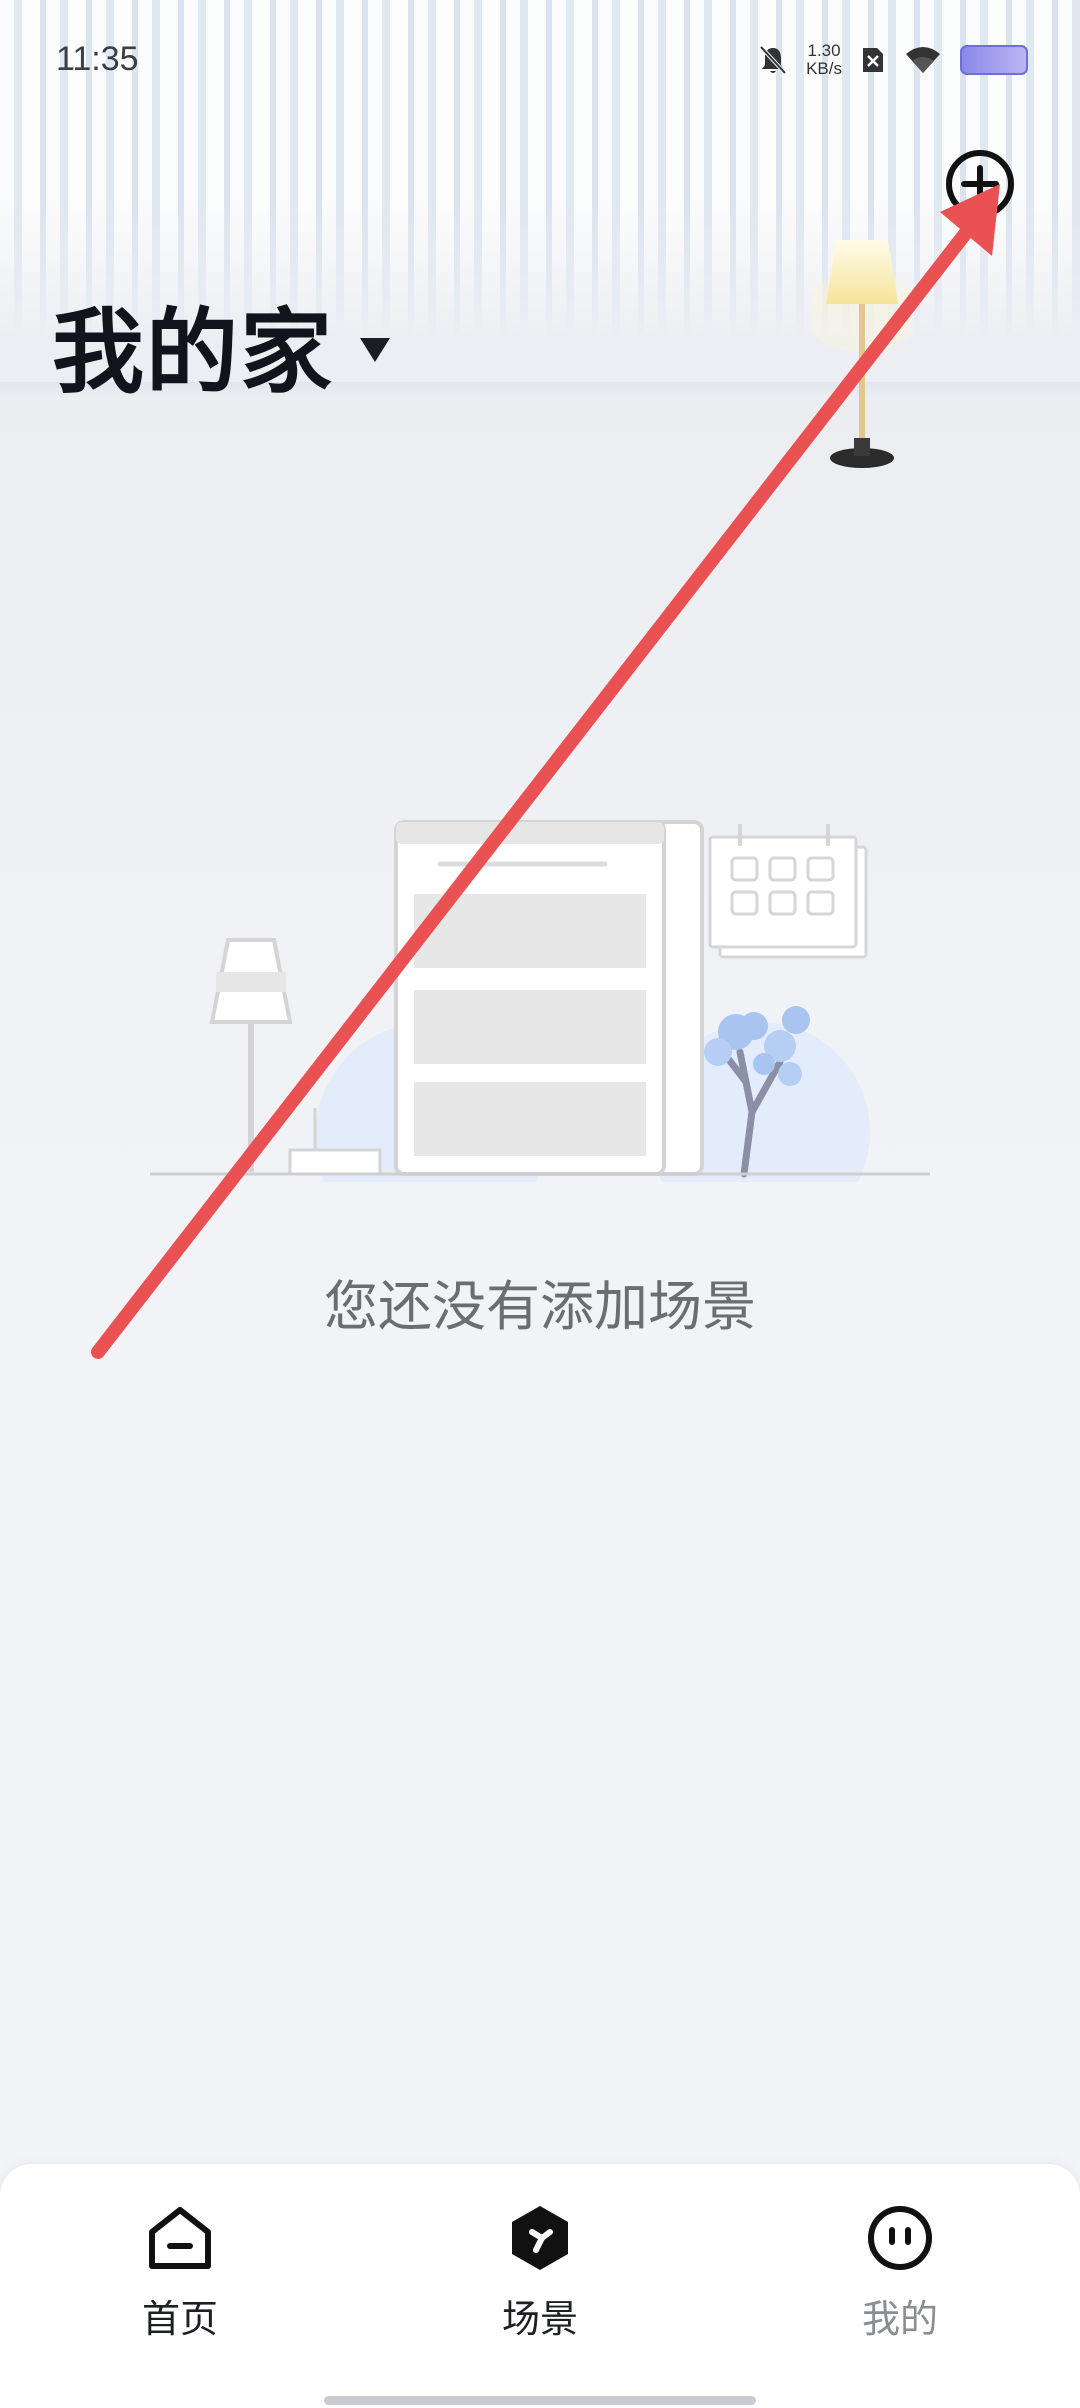 The height and width of the screenshot is (2408, 1080). Describe the element at coordinates (824, 68) in the screenshot. I see `net-speed-unit: KB/s` at that location.